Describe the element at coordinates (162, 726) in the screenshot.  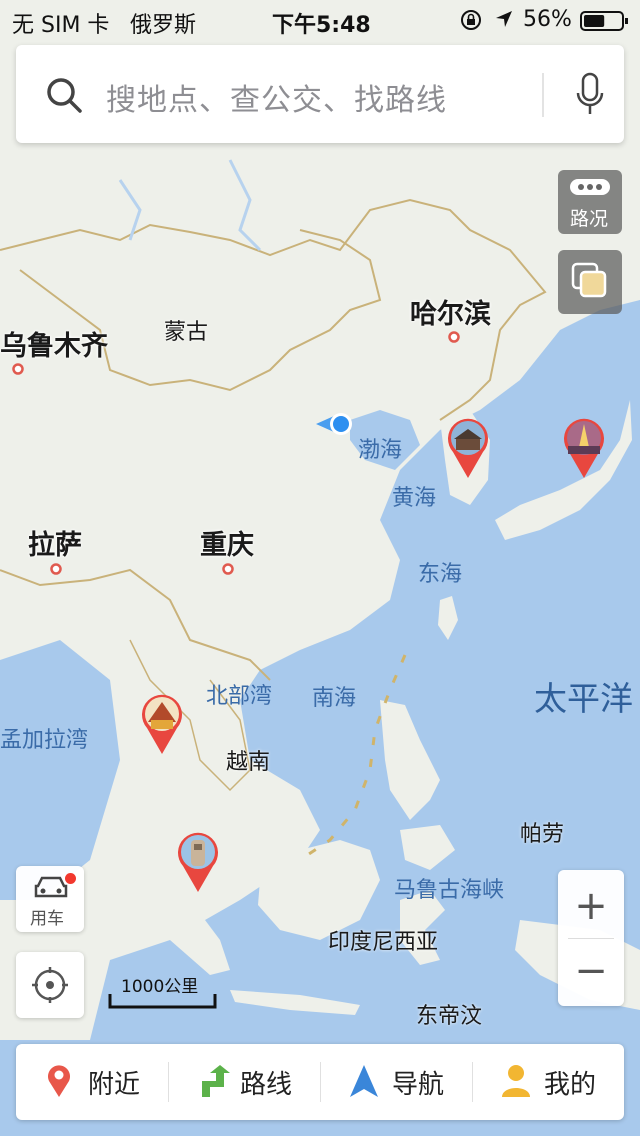
I see `bangkok-temple-pin-icon` at that location.